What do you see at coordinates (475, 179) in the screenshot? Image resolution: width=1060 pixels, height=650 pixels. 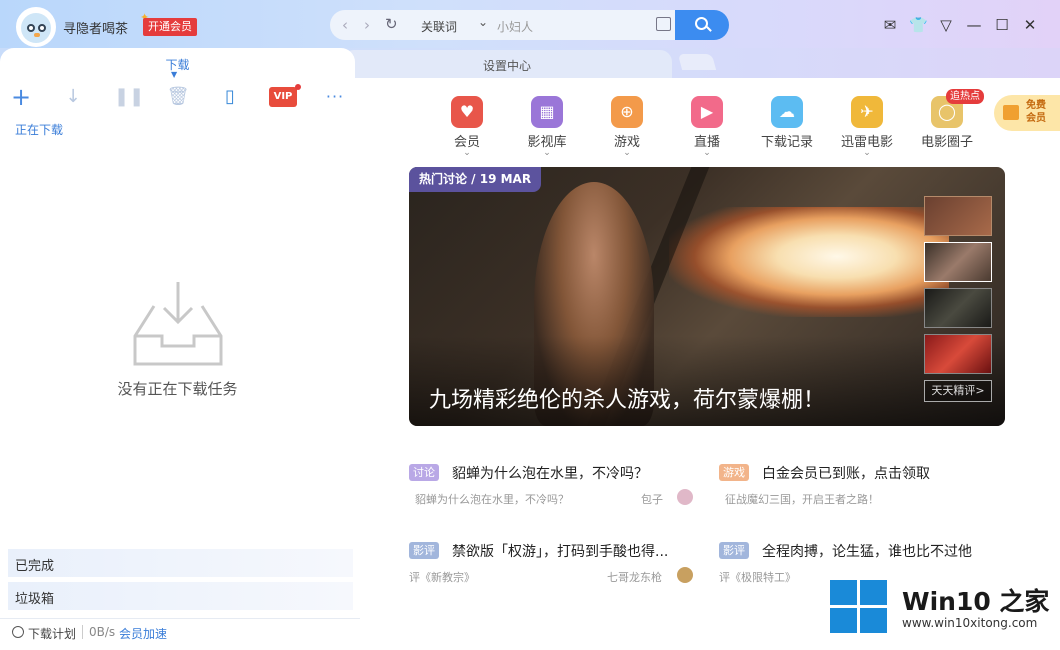 I see `hero-tag: 热门讨论 / 19 MAR` at bounding box center [475, 179].